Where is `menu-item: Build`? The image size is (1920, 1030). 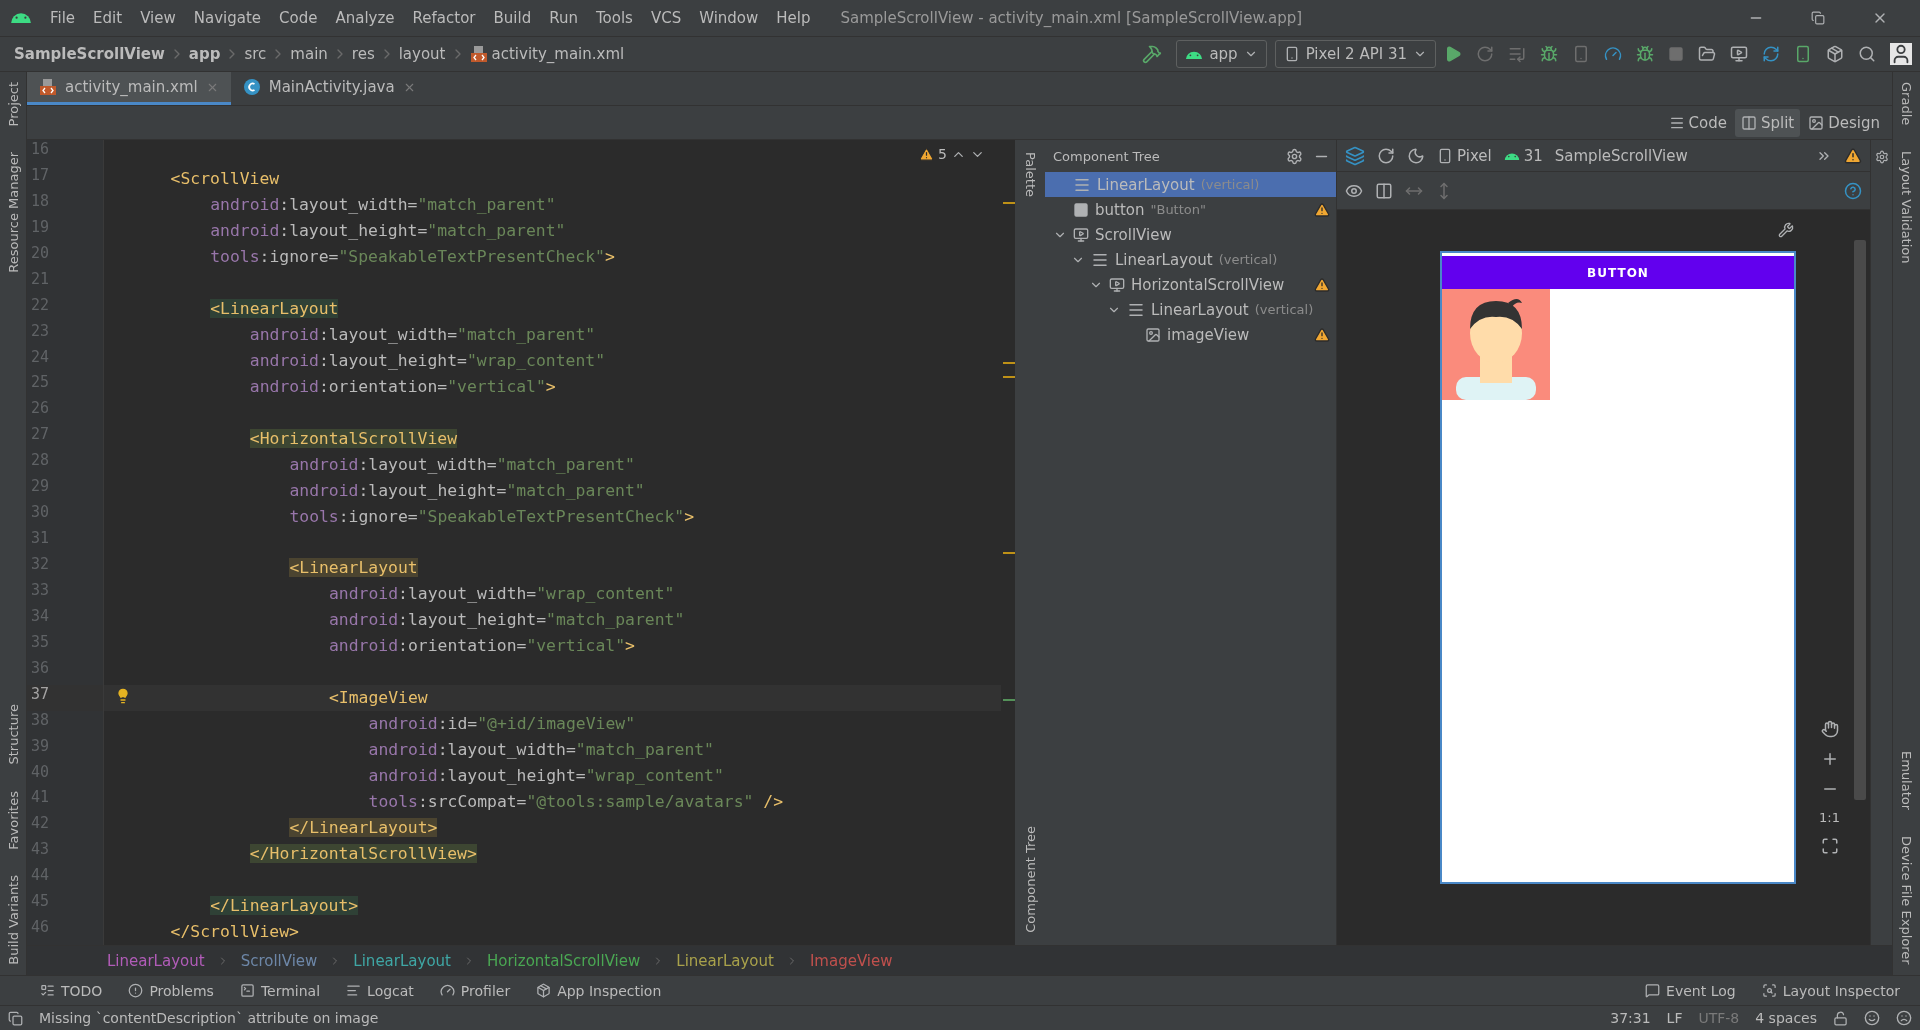
menu-item: Build is located at coordinates (512, 18).